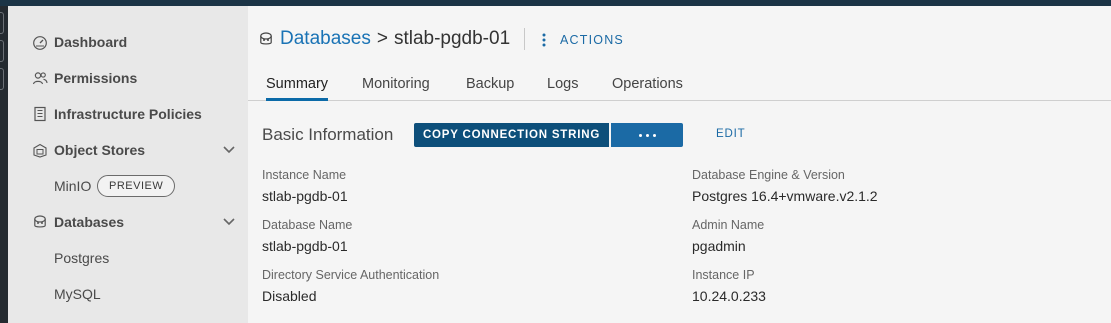  Describe the element at coordinates (297, 88) in the screenshot. I see `tab-summary: Summary` at that location.